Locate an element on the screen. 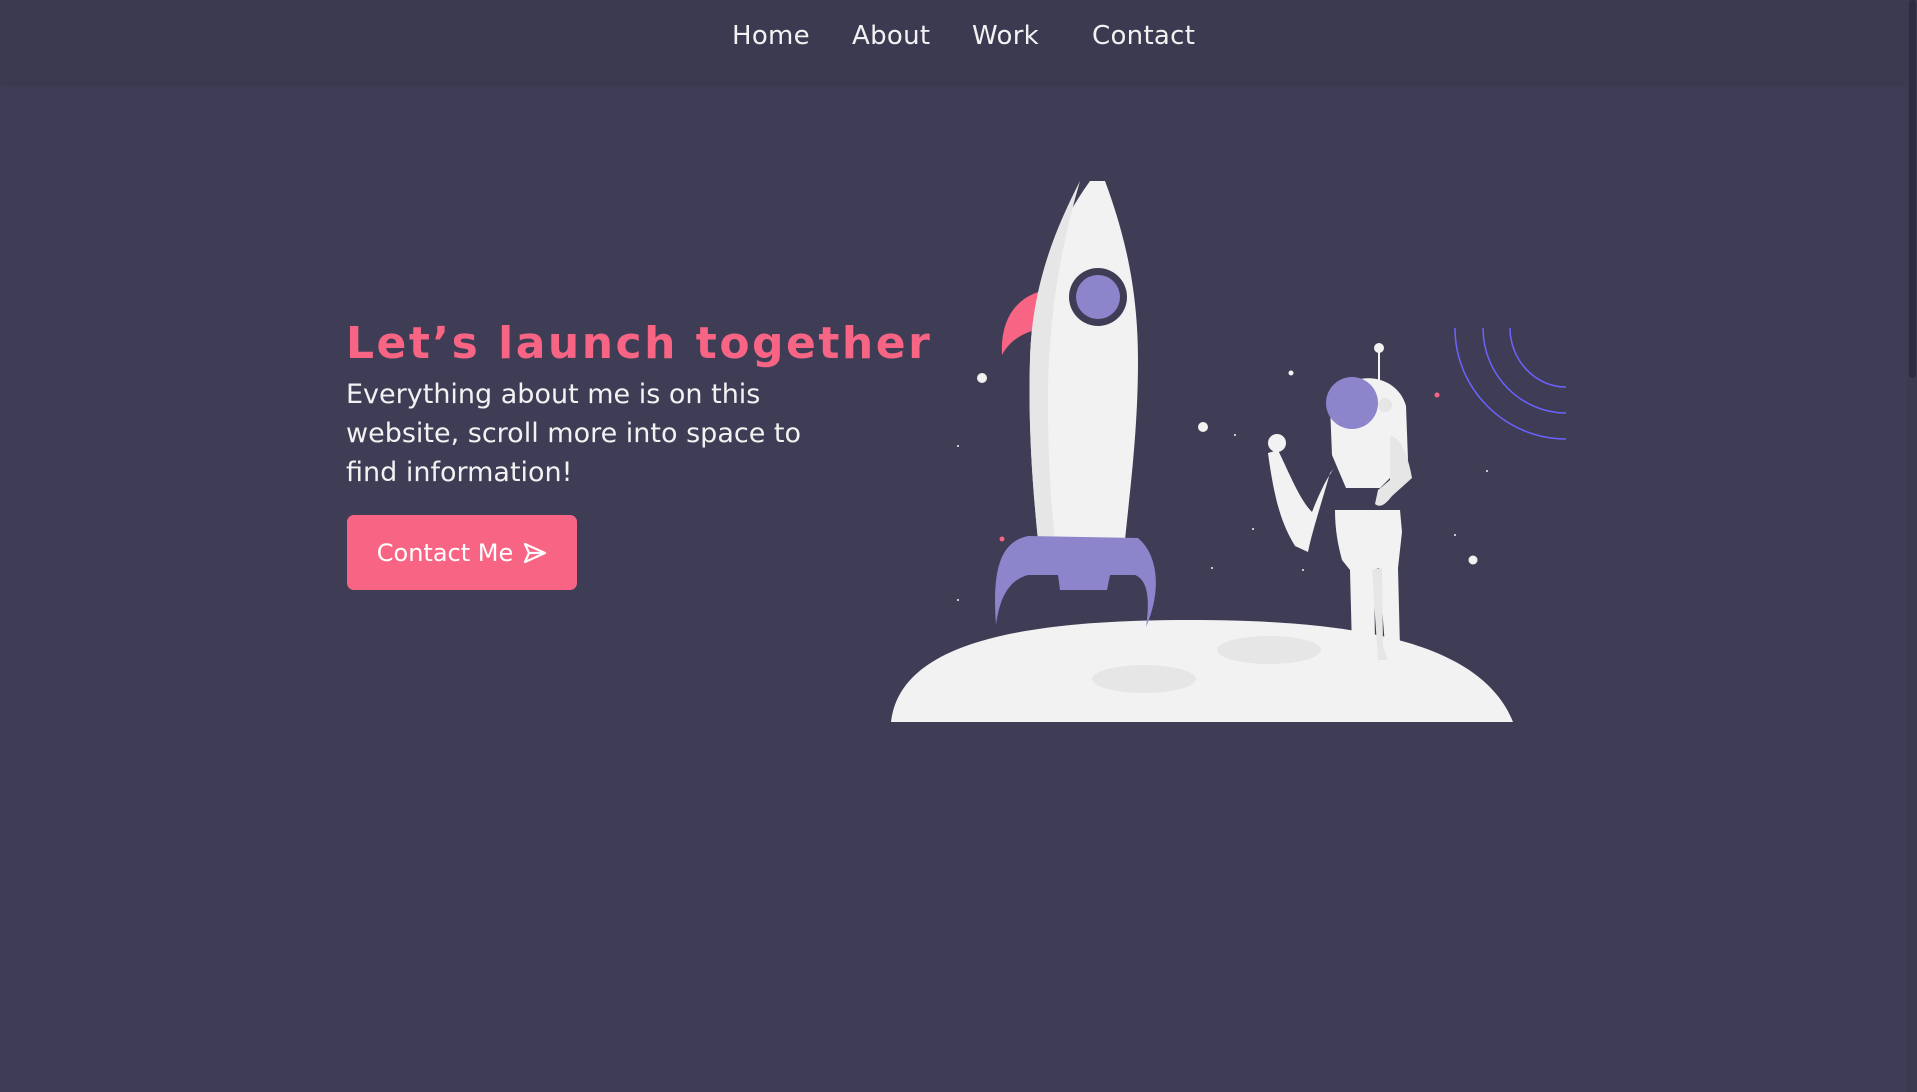 The width and height of the screenshot is (1917, 1092). nav-link-about: About is located at coordinates (891, 36).